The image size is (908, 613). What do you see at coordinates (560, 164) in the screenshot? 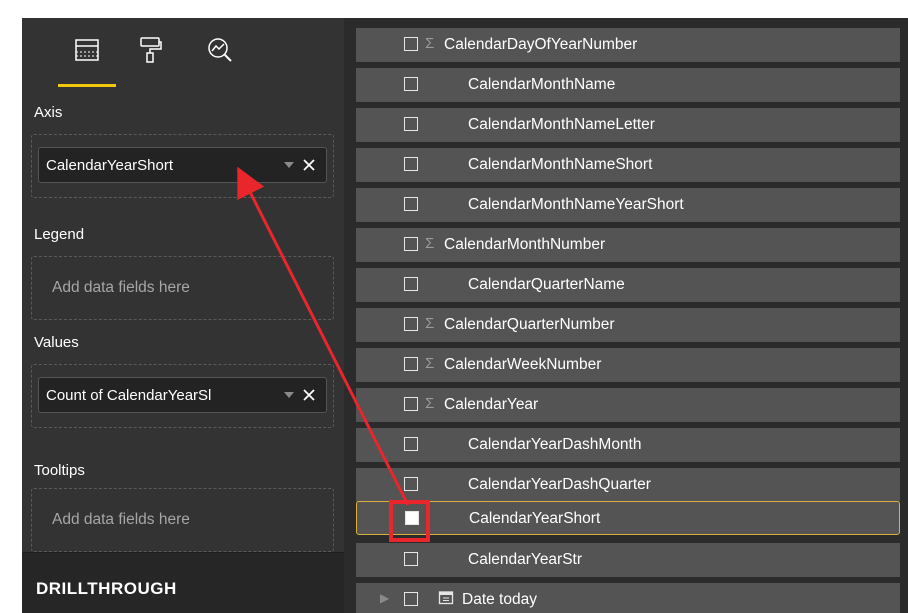
I see `field-name: CalendarMonthNameShort` at bounding box center [560, 164].